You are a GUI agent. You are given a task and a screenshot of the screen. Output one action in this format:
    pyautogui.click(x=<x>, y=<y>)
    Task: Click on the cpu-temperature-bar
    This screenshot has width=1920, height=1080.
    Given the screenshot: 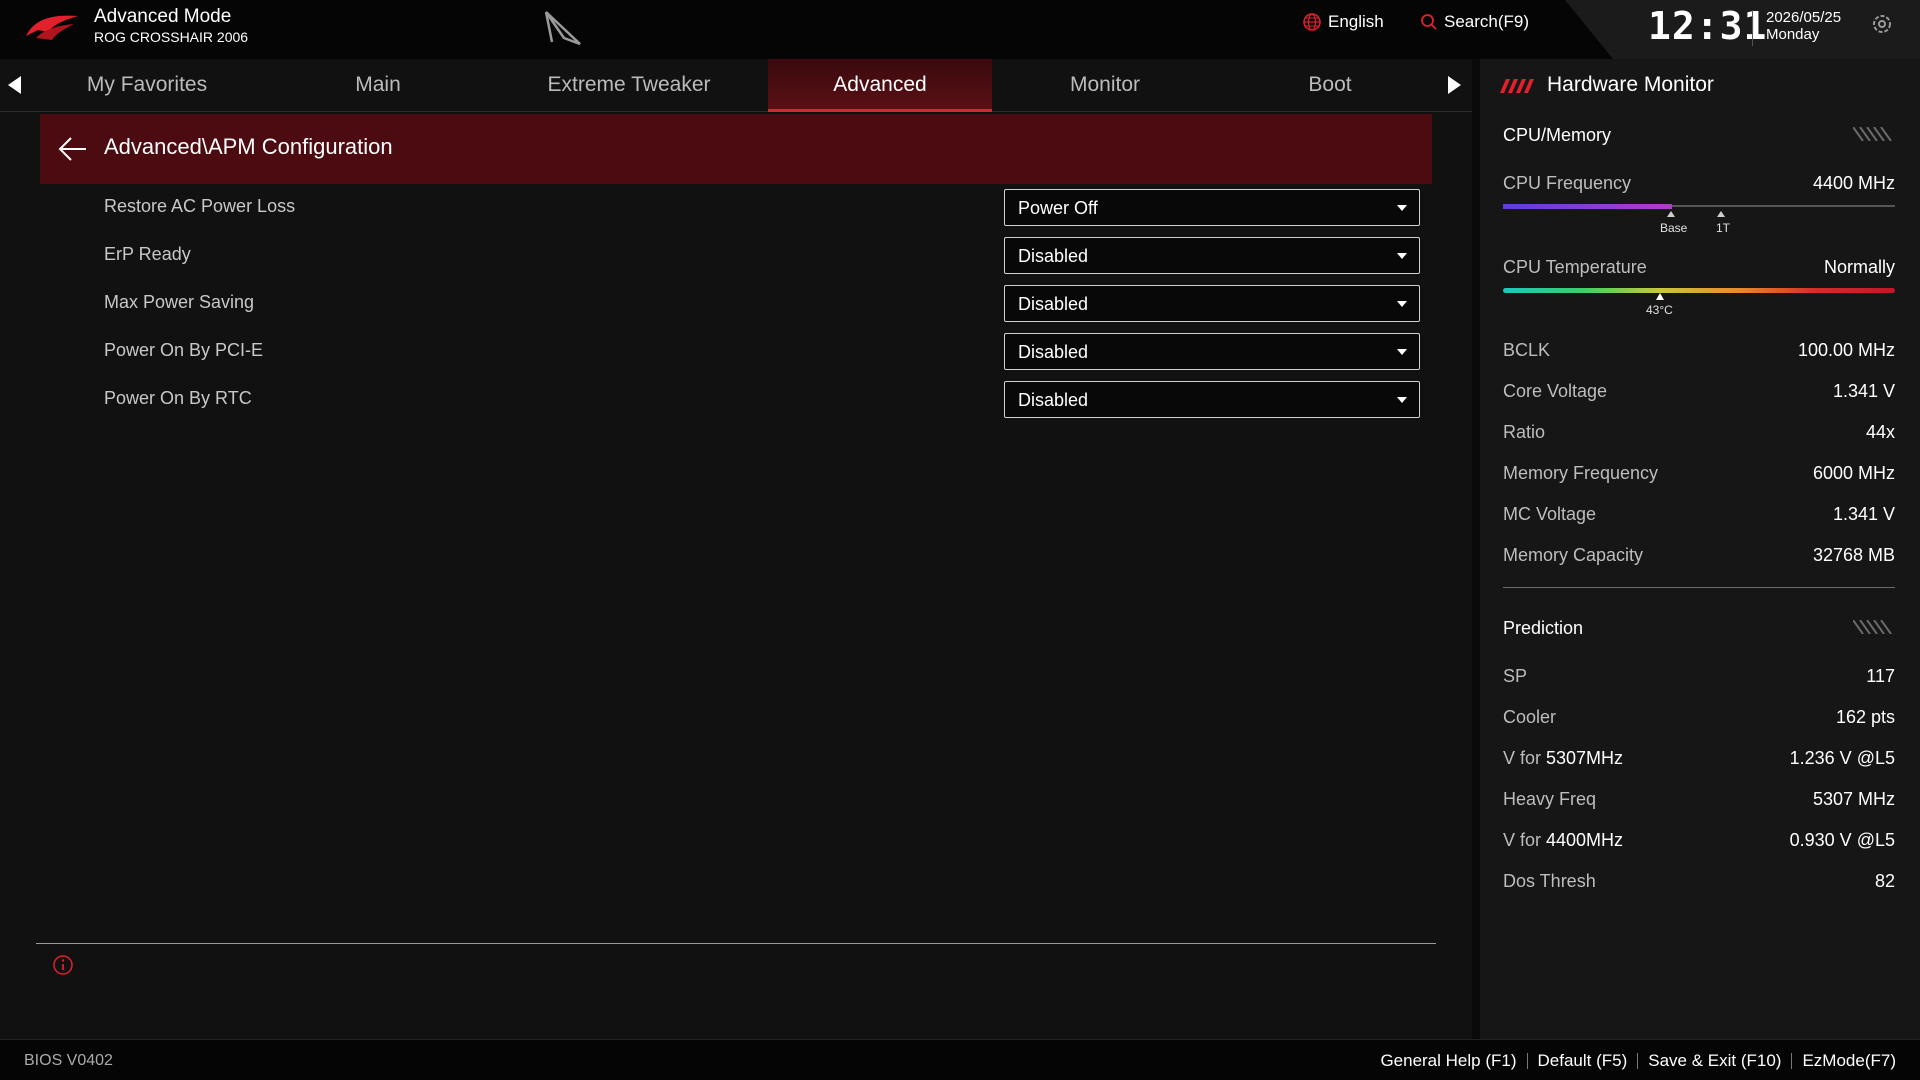 What is the action you would take?
    pyautogui.click(x=1699, y=290)
    